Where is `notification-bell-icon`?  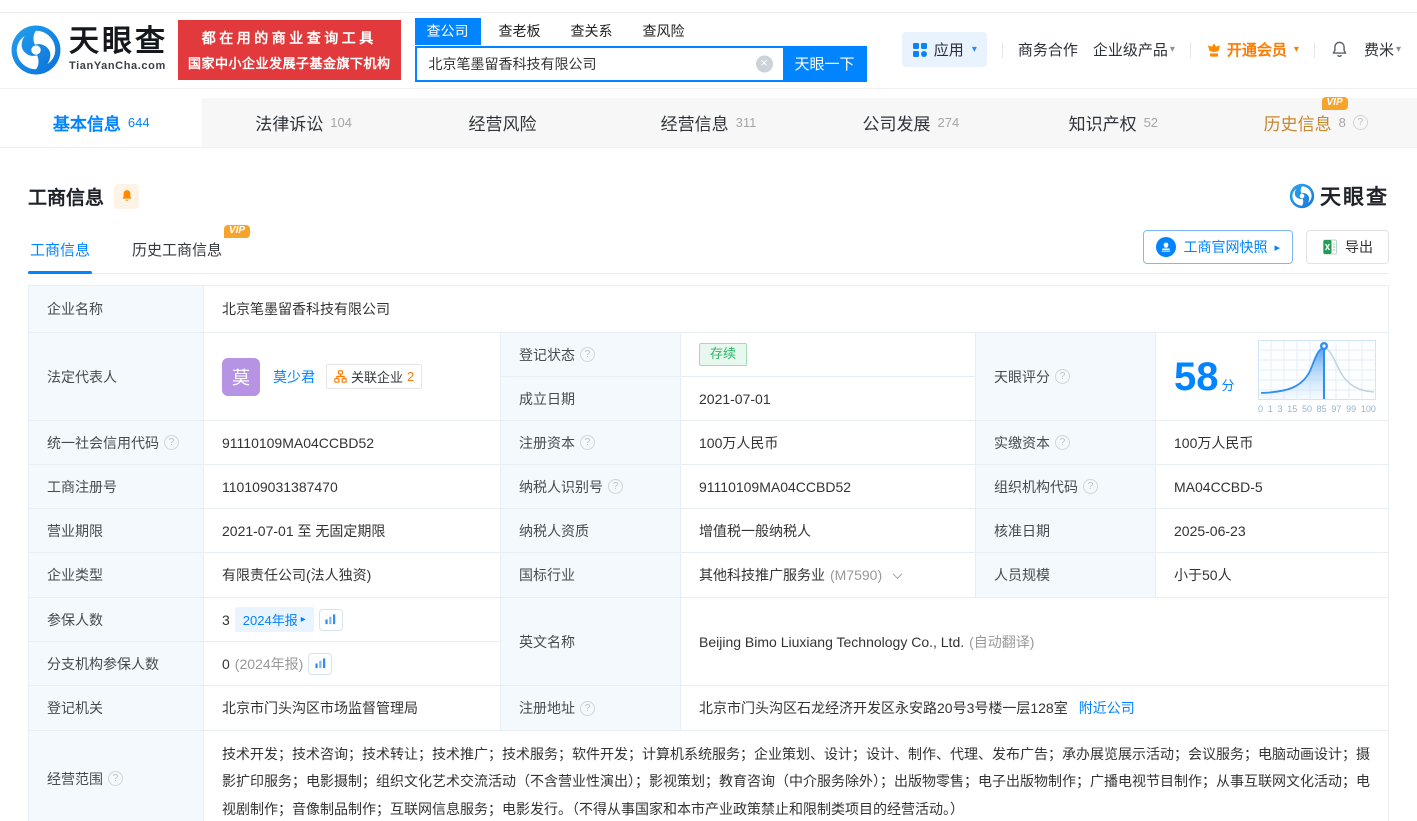 notification-bell-icon is located at coordinates (1339, 49).